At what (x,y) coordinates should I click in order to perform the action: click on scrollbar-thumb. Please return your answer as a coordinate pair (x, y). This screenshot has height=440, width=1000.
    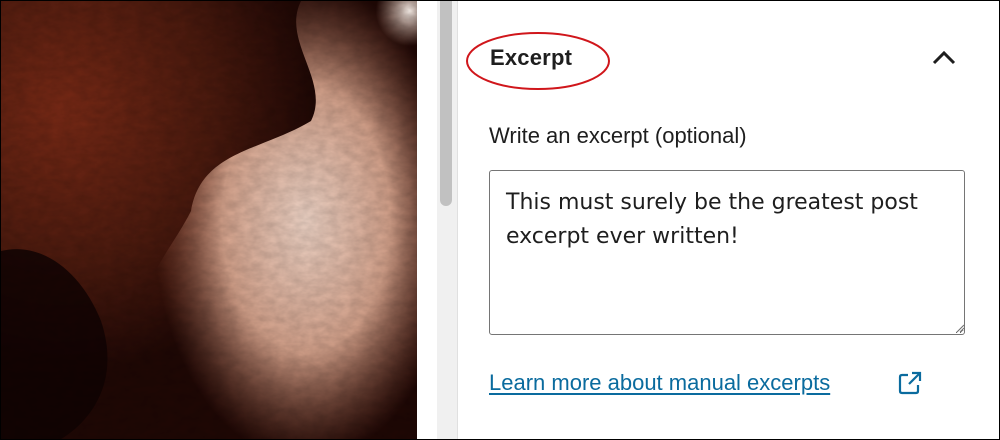
    Looking at the image, I should click on (446, 103).